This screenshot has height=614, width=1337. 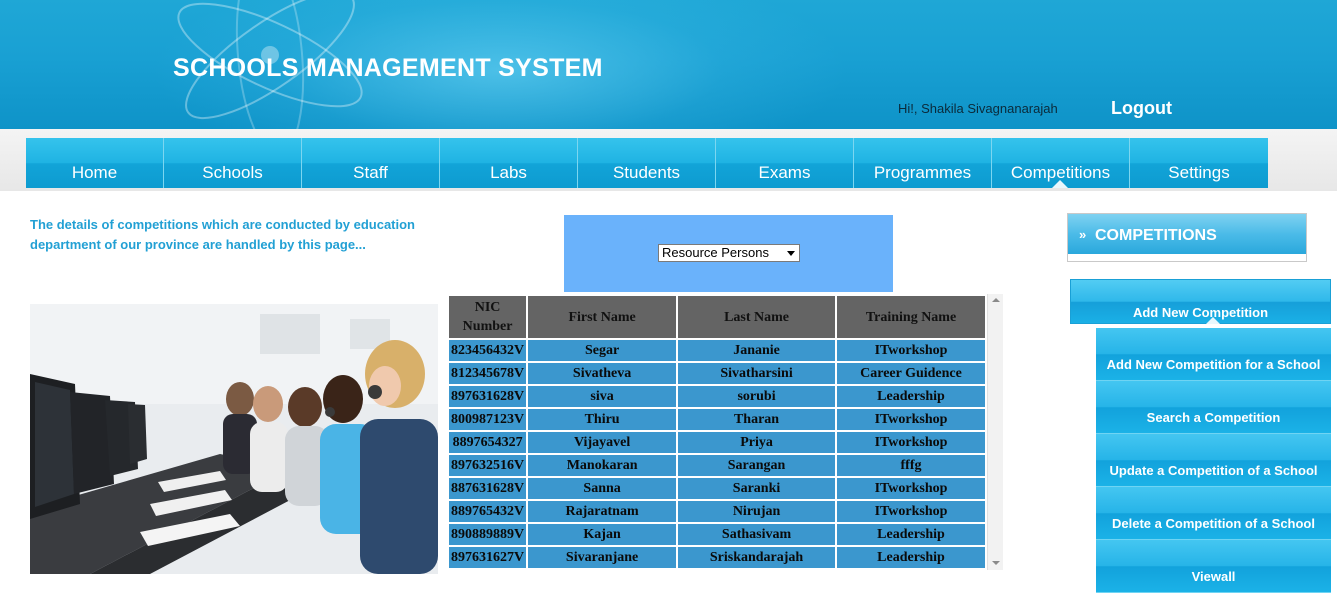 I want to click on double-chevron-right-icon: », so click(x=1083, y=234).